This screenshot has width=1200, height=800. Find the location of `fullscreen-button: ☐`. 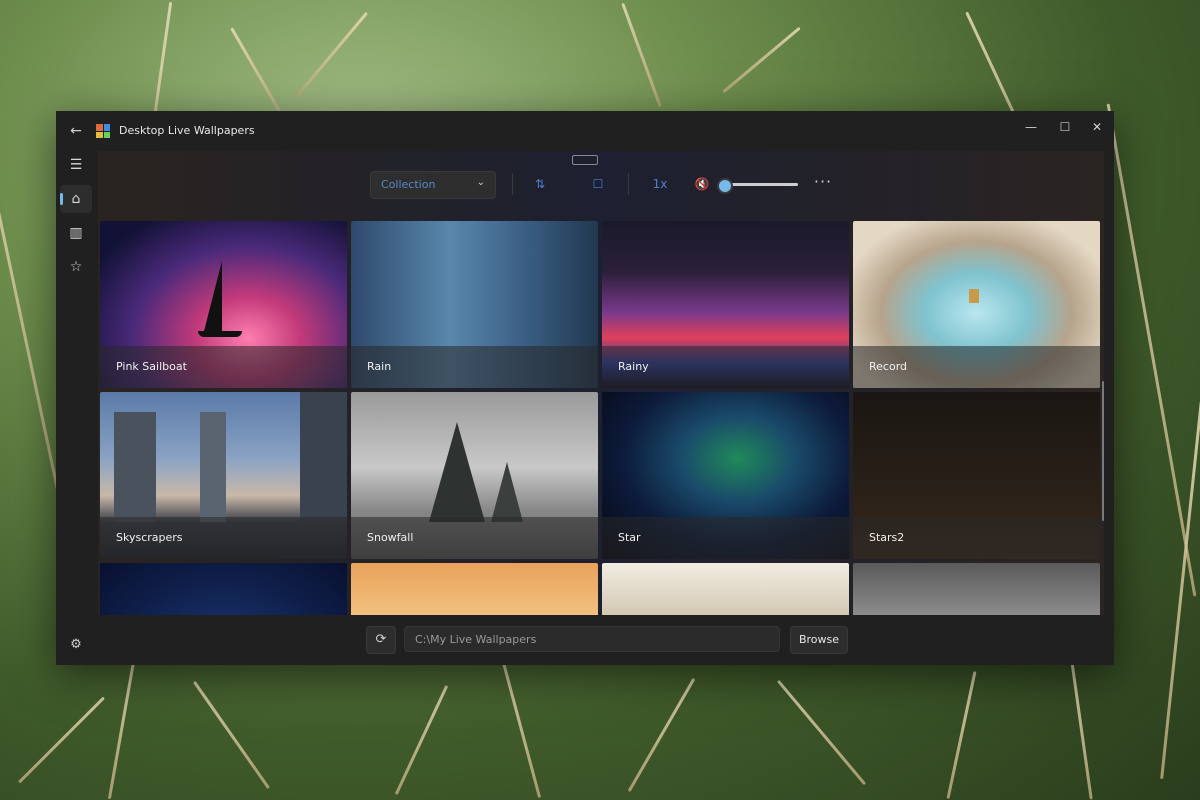

fullscreen-button: ☐ is located at coordinates (598, 184).